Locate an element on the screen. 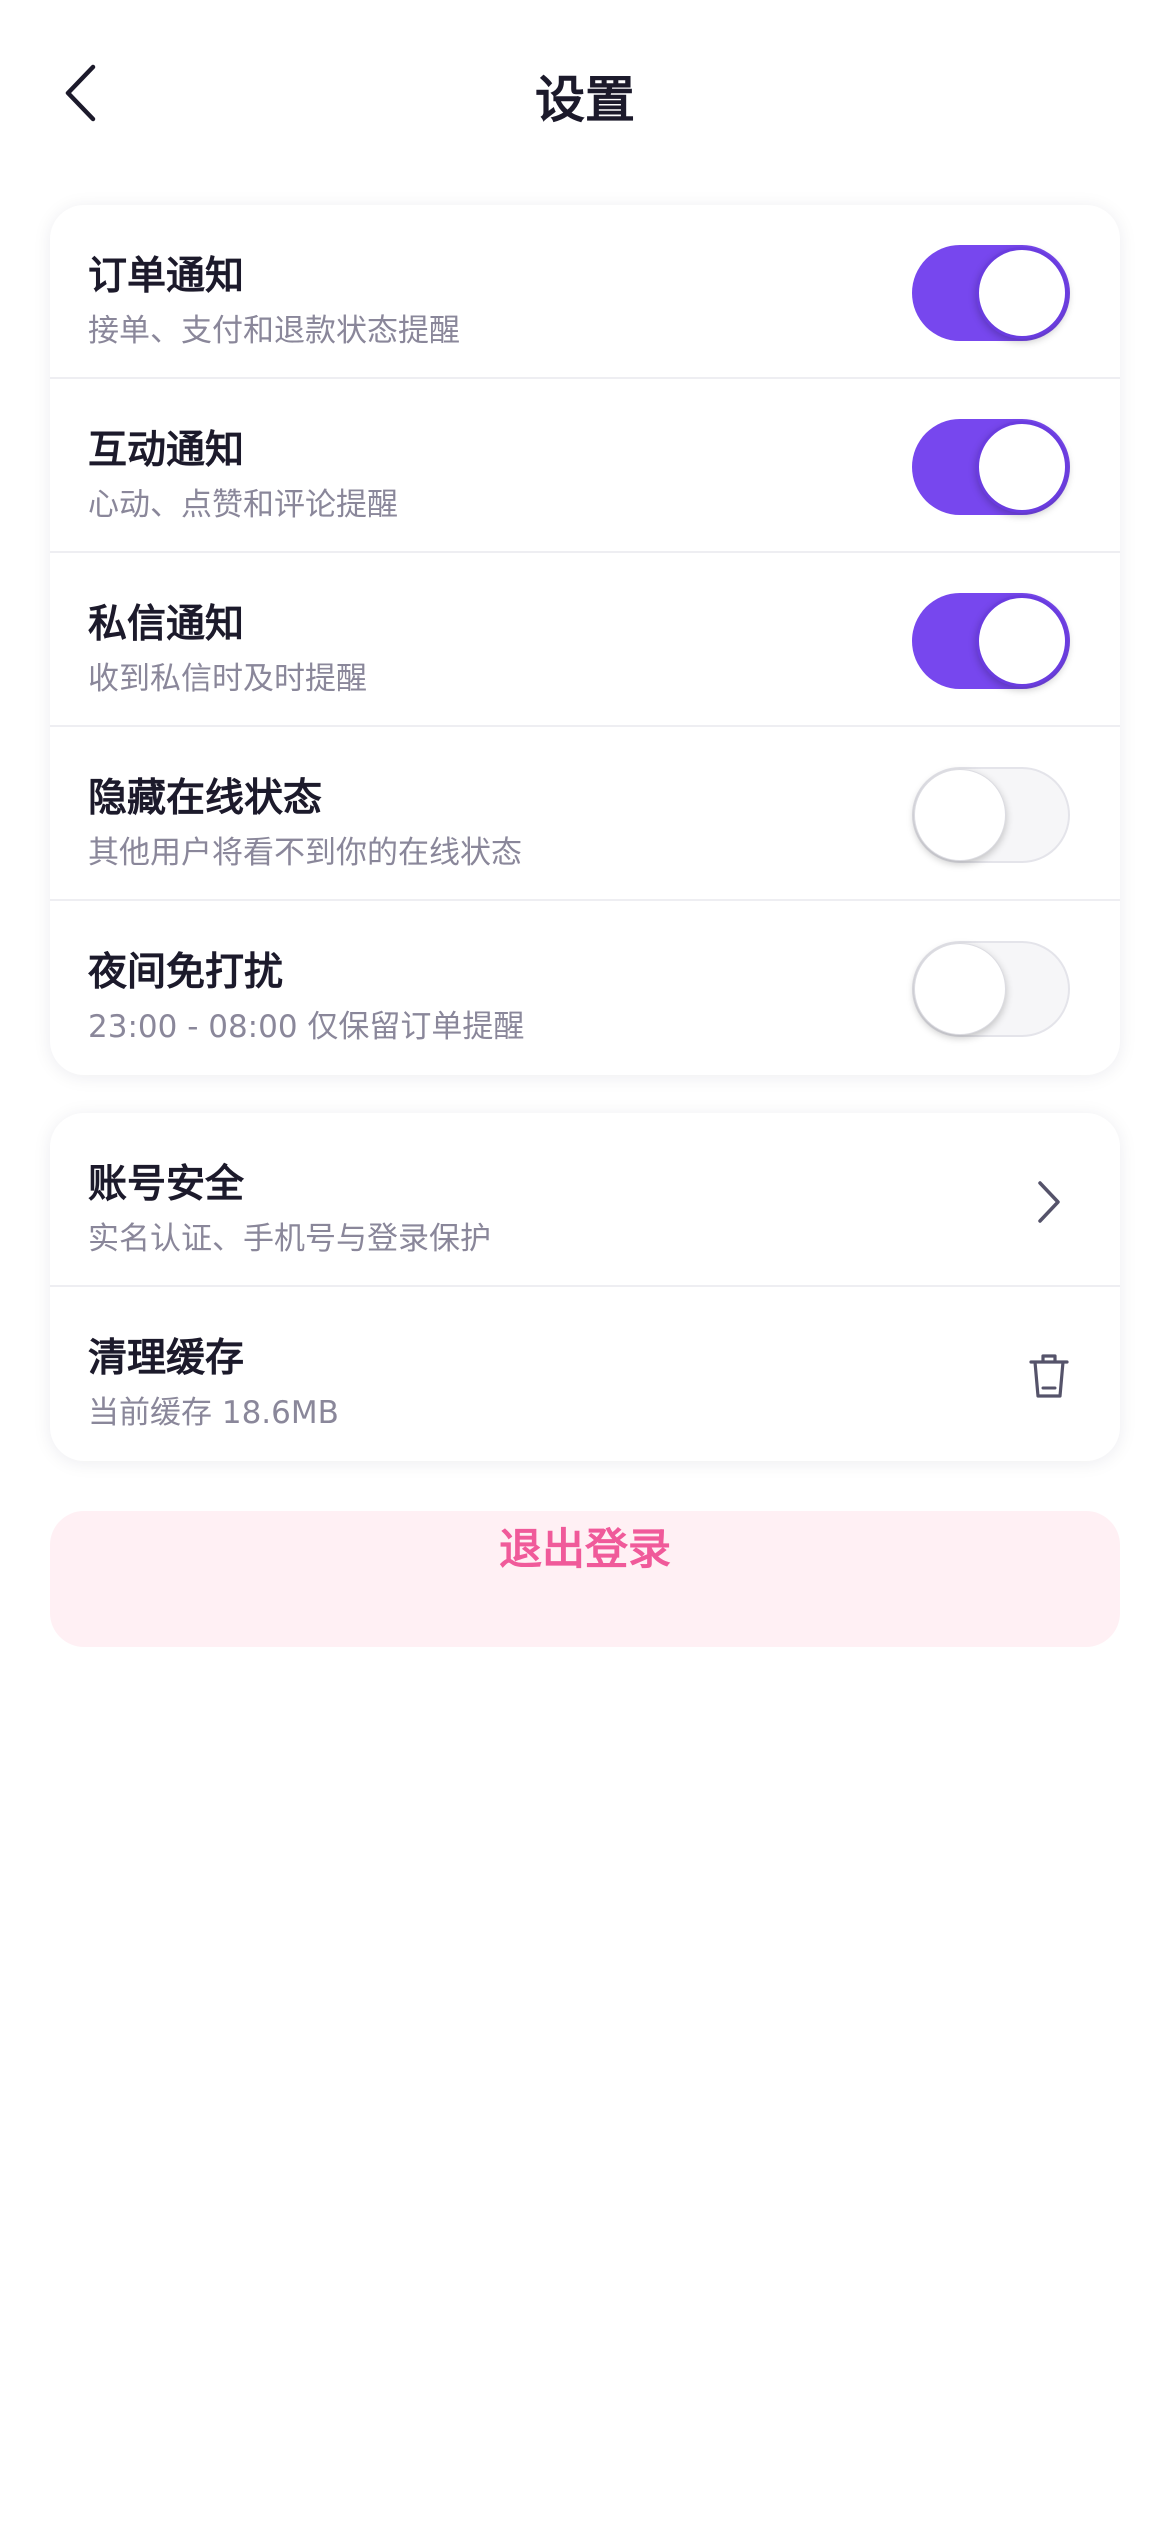  setting-row-message-notification: 私信通知 收到私信时及时提醒 is located at coordinates (585, 640).